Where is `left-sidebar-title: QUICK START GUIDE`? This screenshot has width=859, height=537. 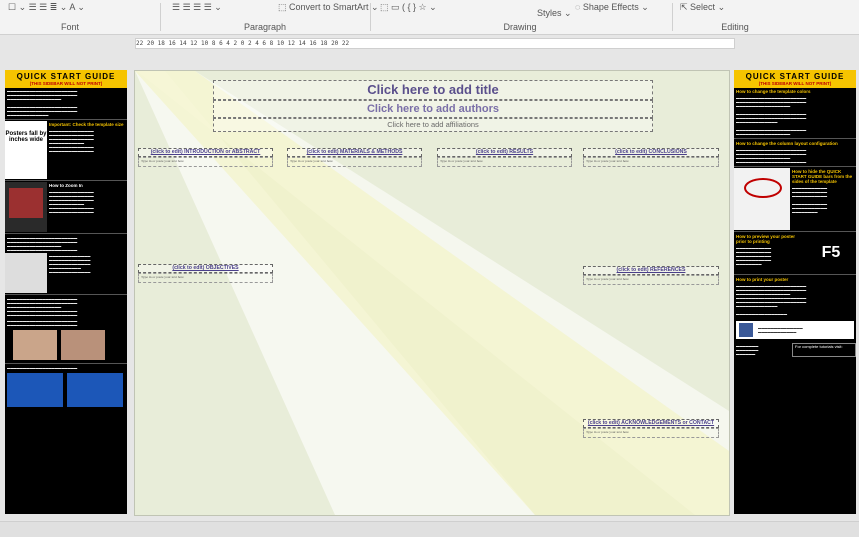 left-sidebar-title: QUICK START GUIDE is located at coordinates (66, 76).